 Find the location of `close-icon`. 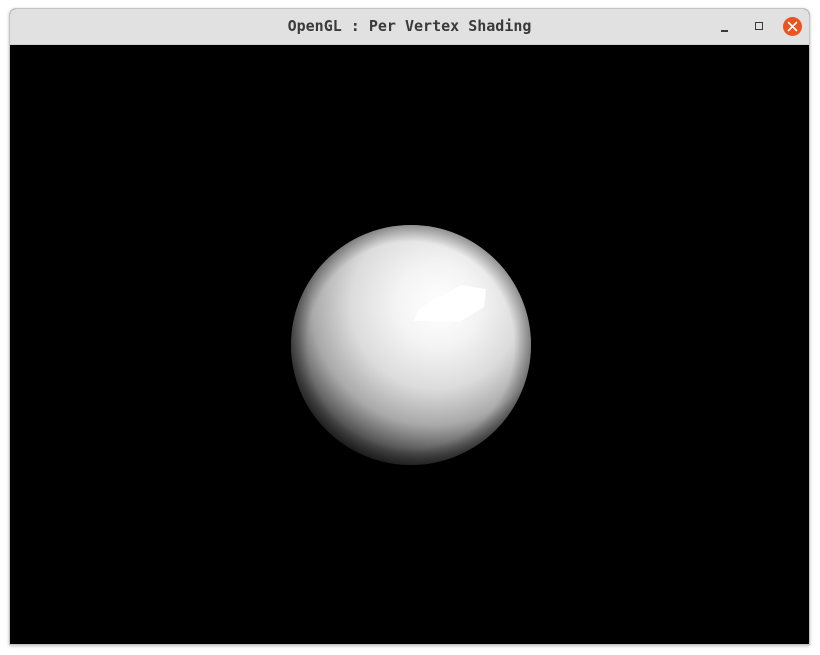

close-icon is located at coordinates (792, 26).